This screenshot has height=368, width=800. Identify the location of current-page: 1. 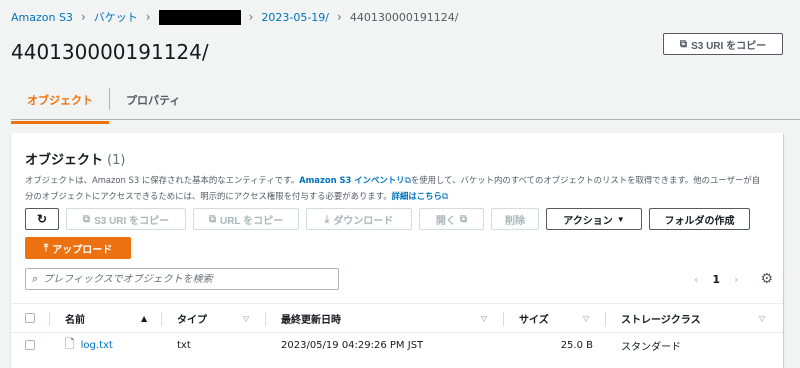
(716, 279).